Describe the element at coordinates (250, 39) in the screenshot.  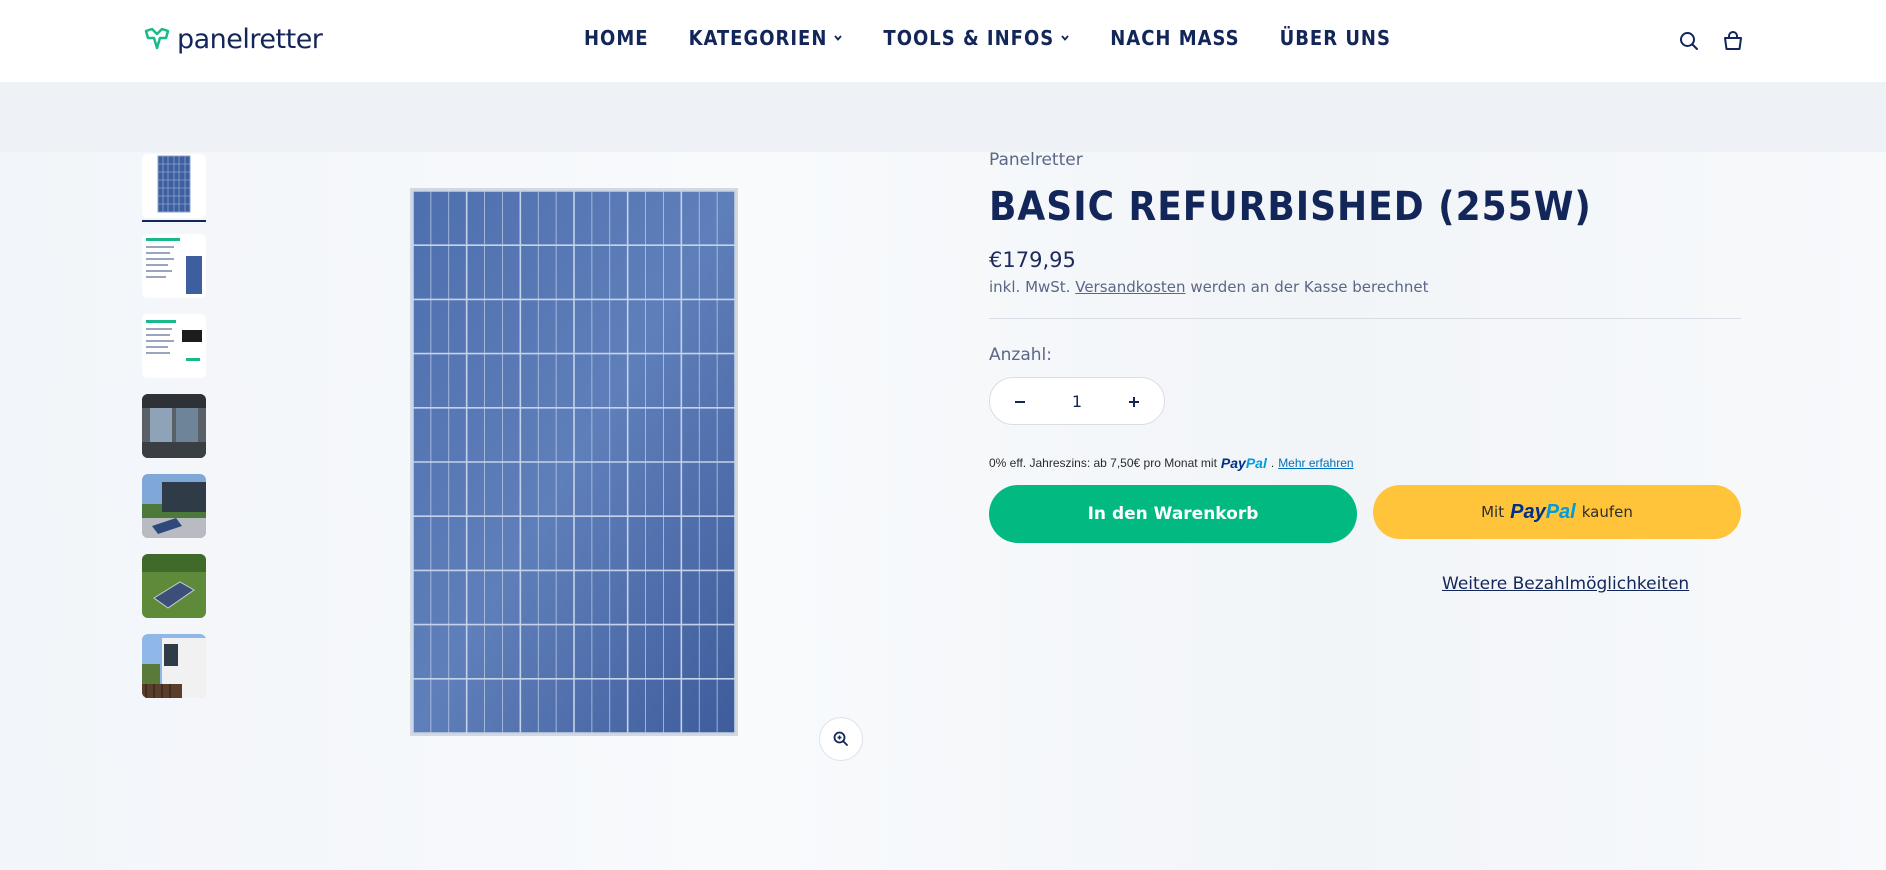
I see `logo-text: panelretter` at that location.